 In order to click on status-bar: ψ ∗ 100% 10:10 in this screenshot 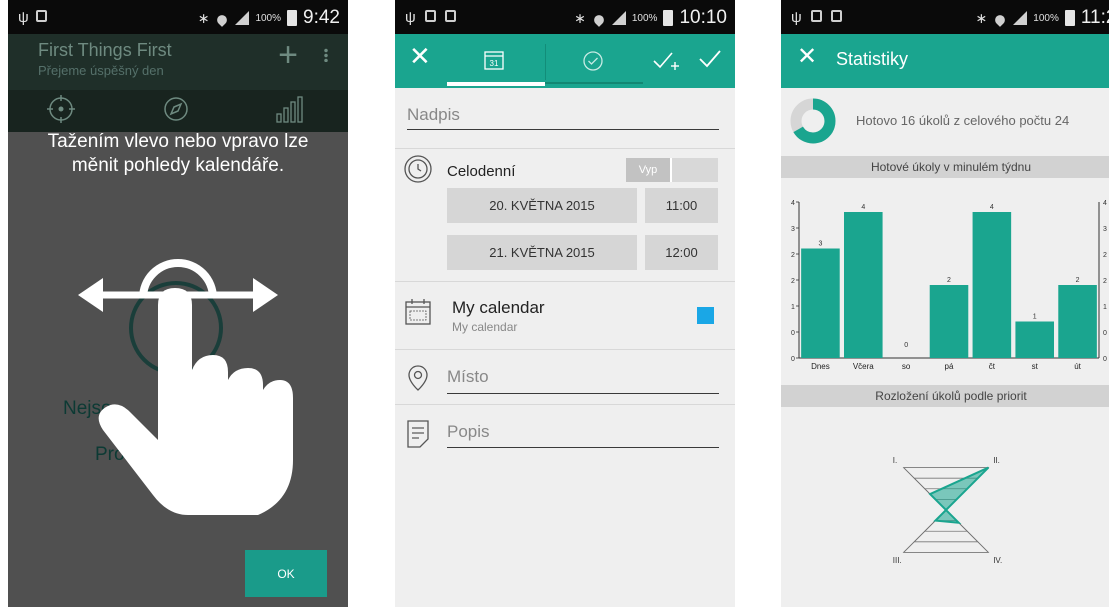, I will do `click(565, 17)`.